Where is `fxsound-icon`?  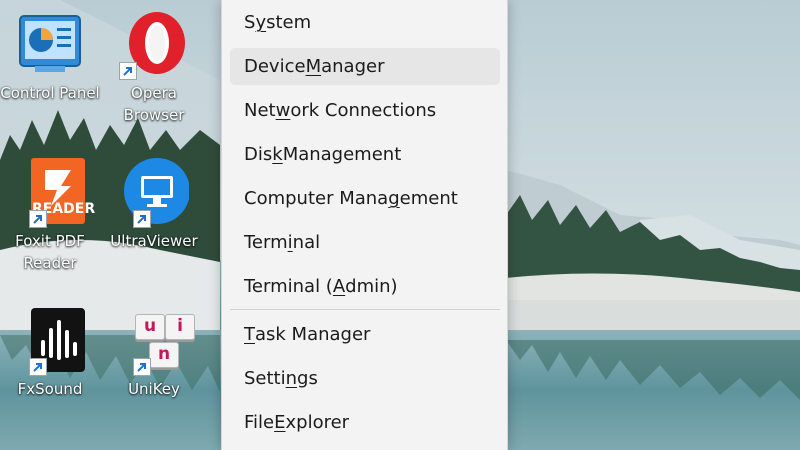 fxsound-icon is located at coordinates (50, 341).